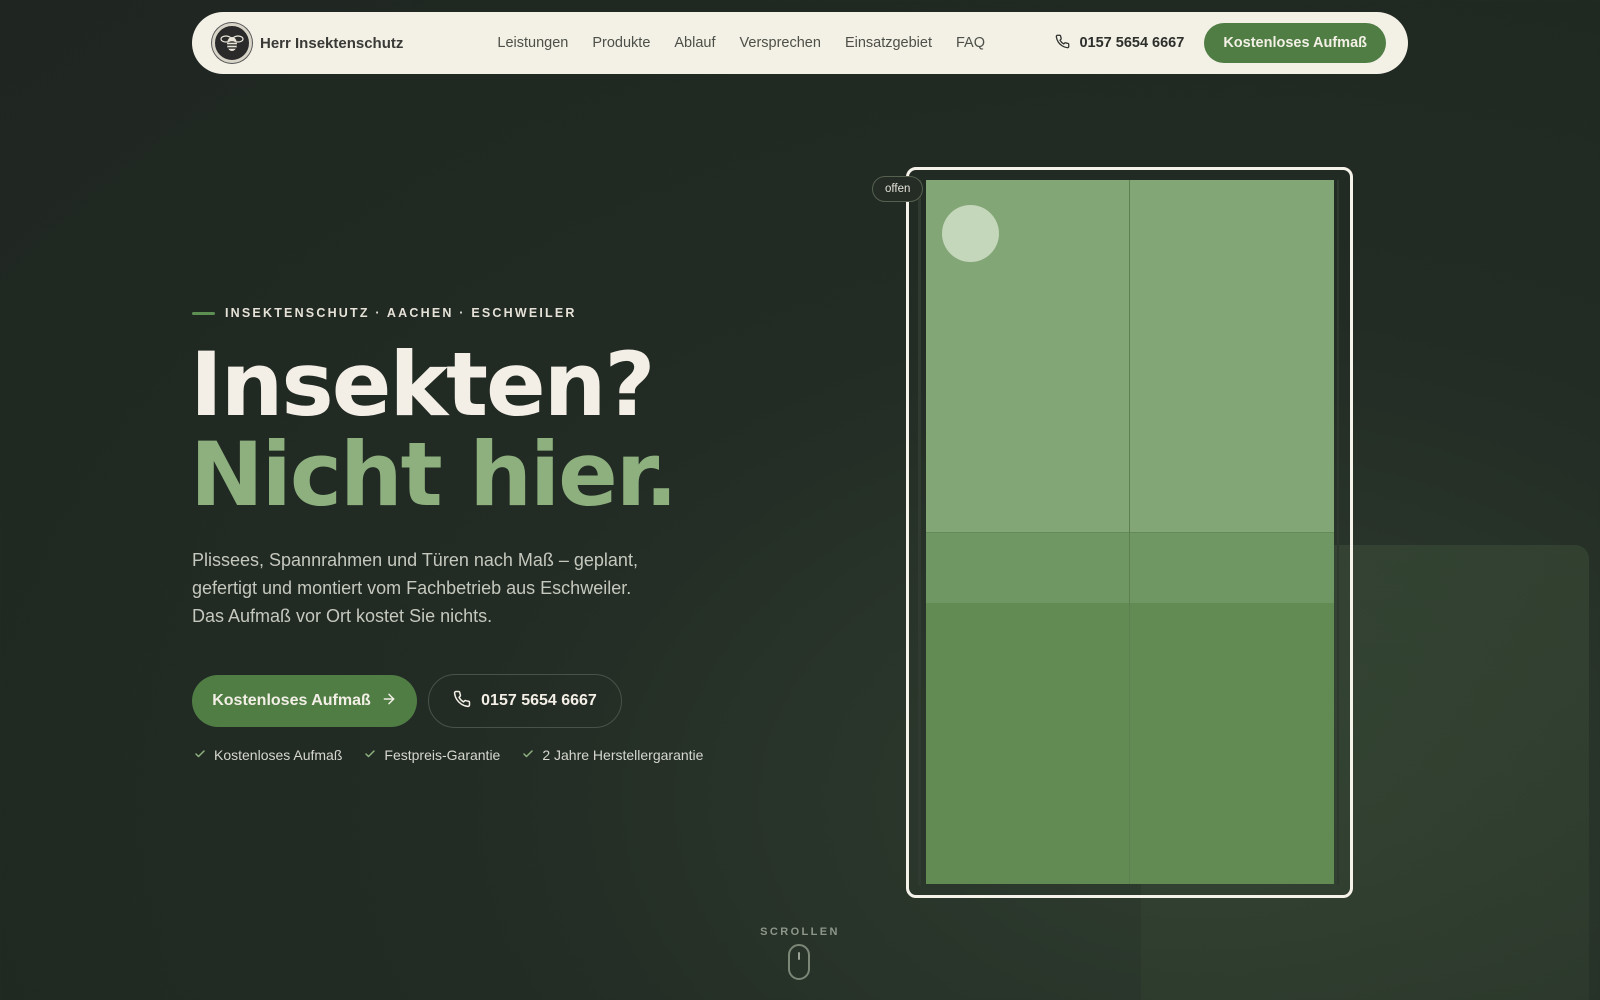 The width and height of the screenshot is (1600, 1000). What do you see at coordinates (621, 43) in the screenshot?
I see `nav-link-produkte: Produkte` at bounding box center [621, 43].